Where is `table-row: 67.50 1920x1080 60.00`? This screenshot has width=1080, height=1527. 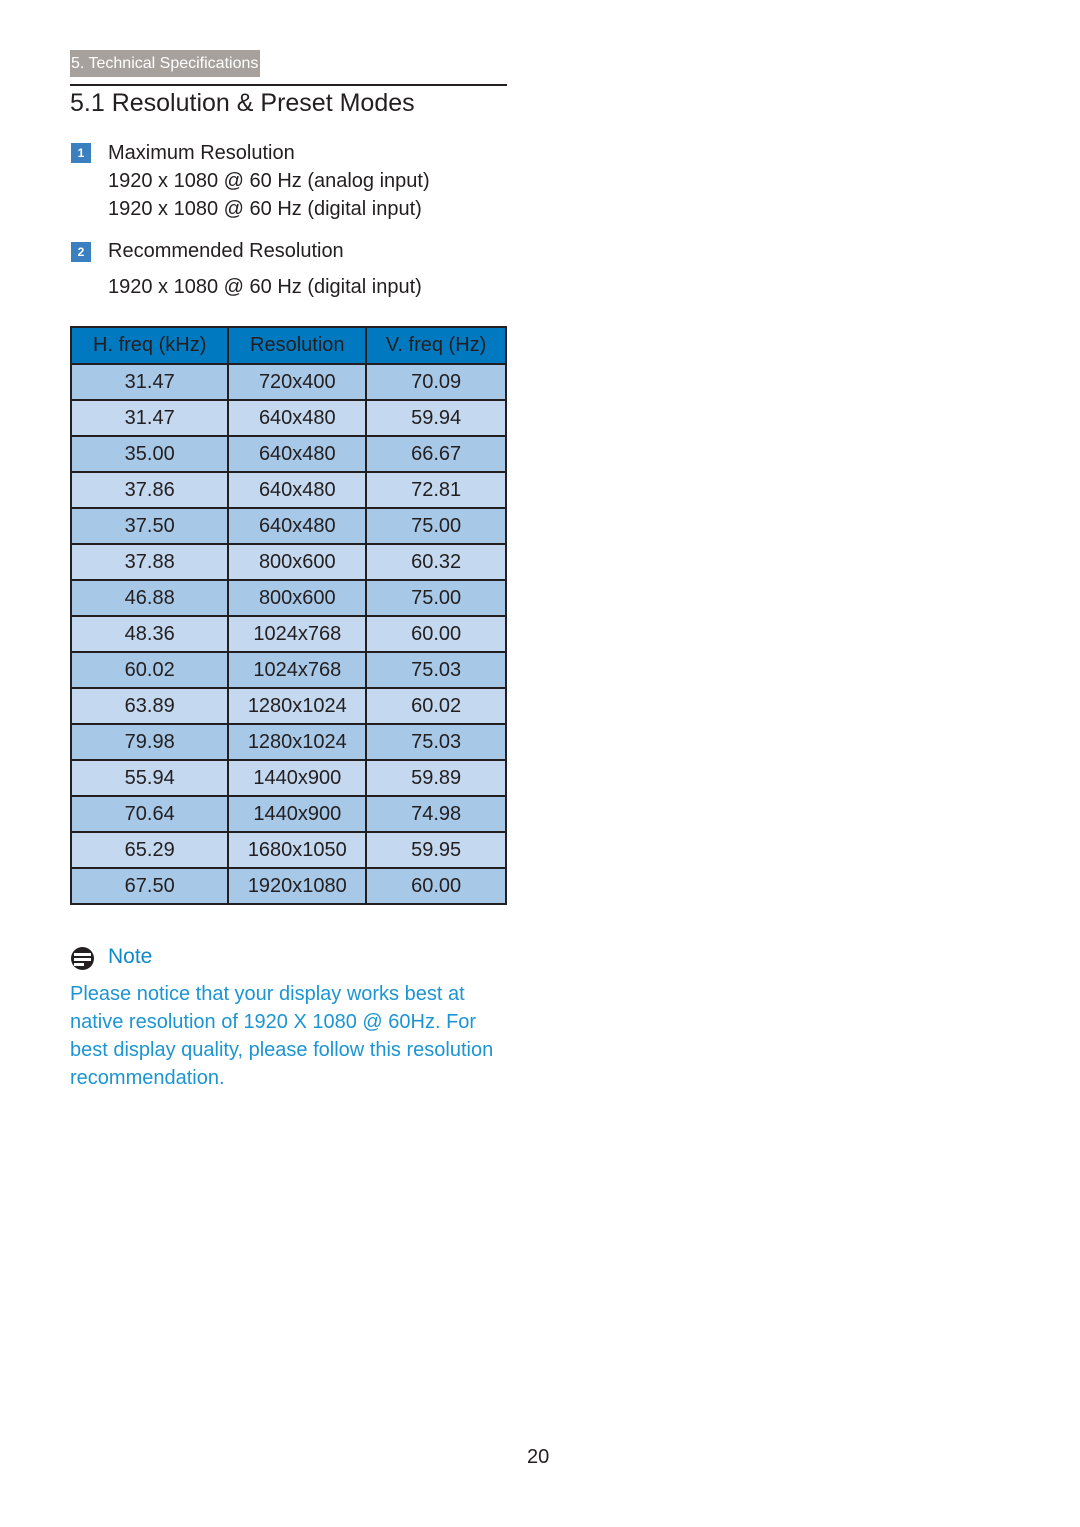
table-row: 67.50 1920x1080 60.00 is located at coordinates (288, 886).